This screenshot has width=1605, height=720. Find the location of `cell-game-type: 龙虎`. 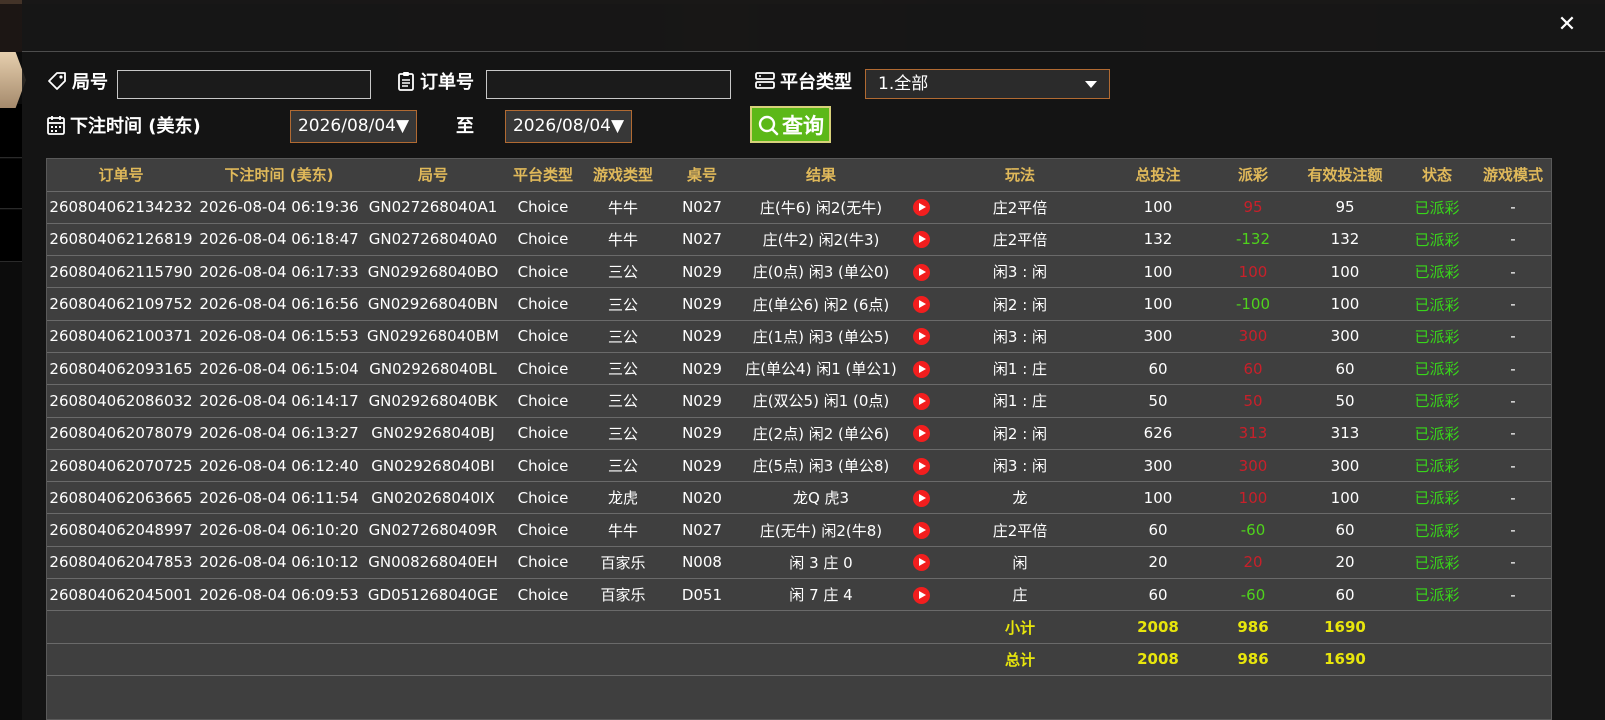

cell-game-type: 龙虎 is located at coordinates (623, 498).